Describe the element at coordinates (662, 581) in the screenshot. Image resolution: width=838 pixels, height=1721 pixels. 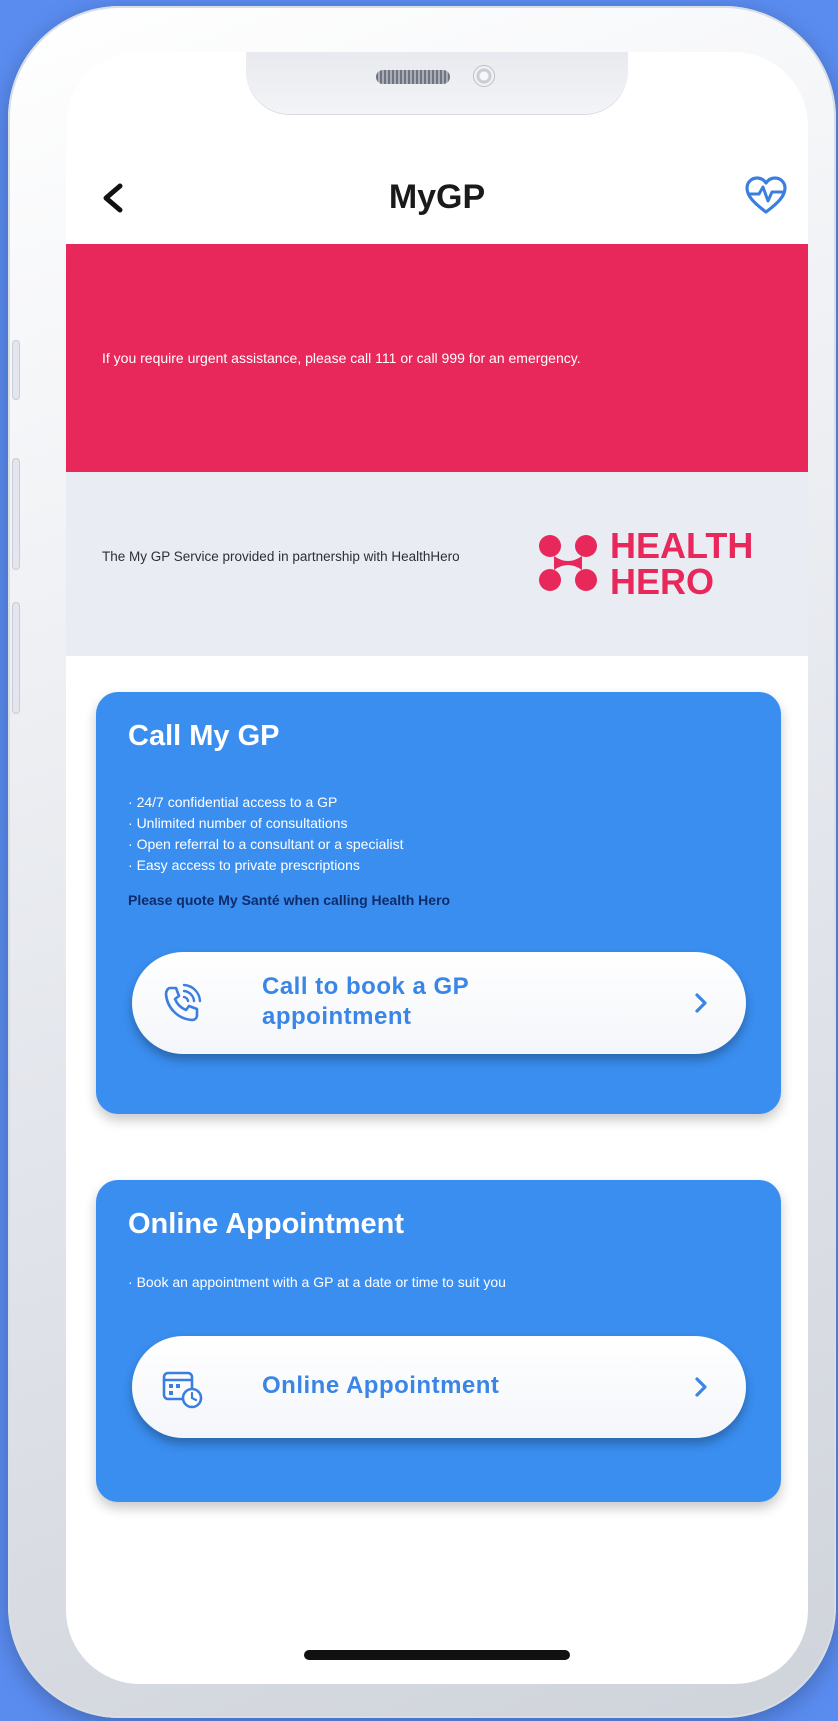
I see `logo-line-2: HERO` at that location.